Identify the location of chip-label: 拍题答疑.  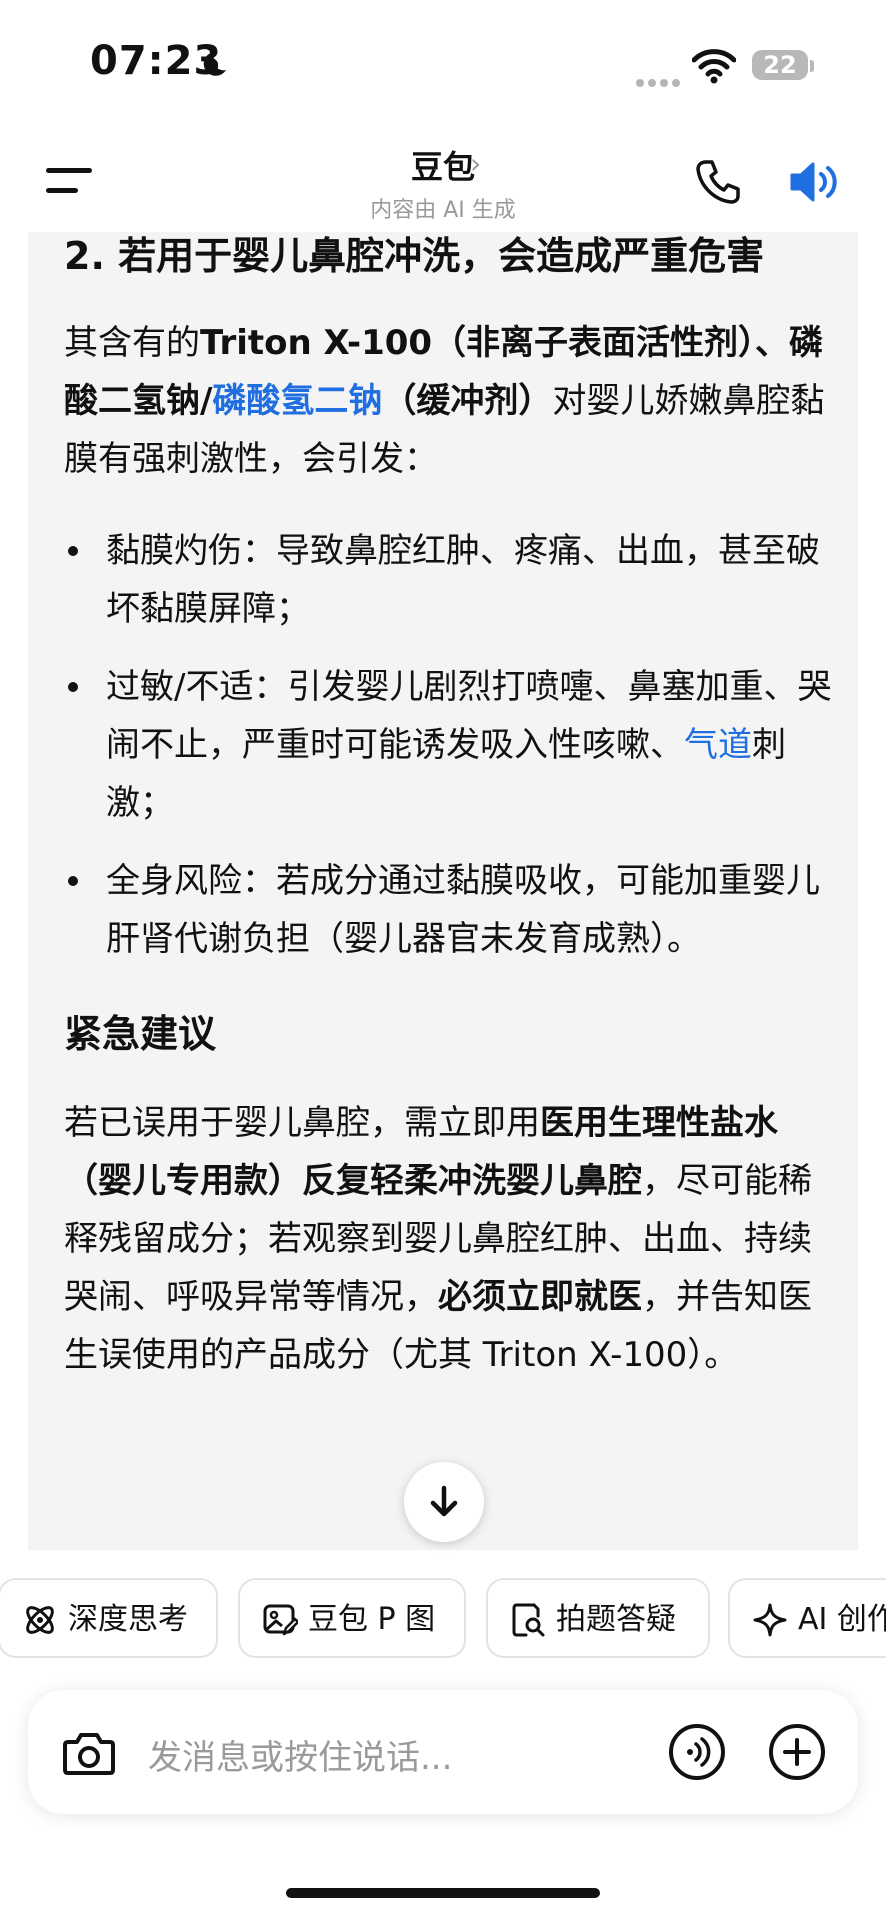
(616, 1619).